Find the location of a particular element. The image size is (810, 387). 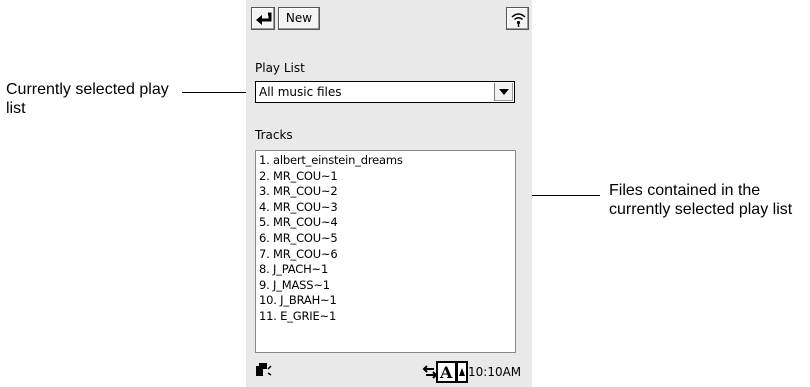

text-input-a-icon: A is located at coordinates (452, 372).